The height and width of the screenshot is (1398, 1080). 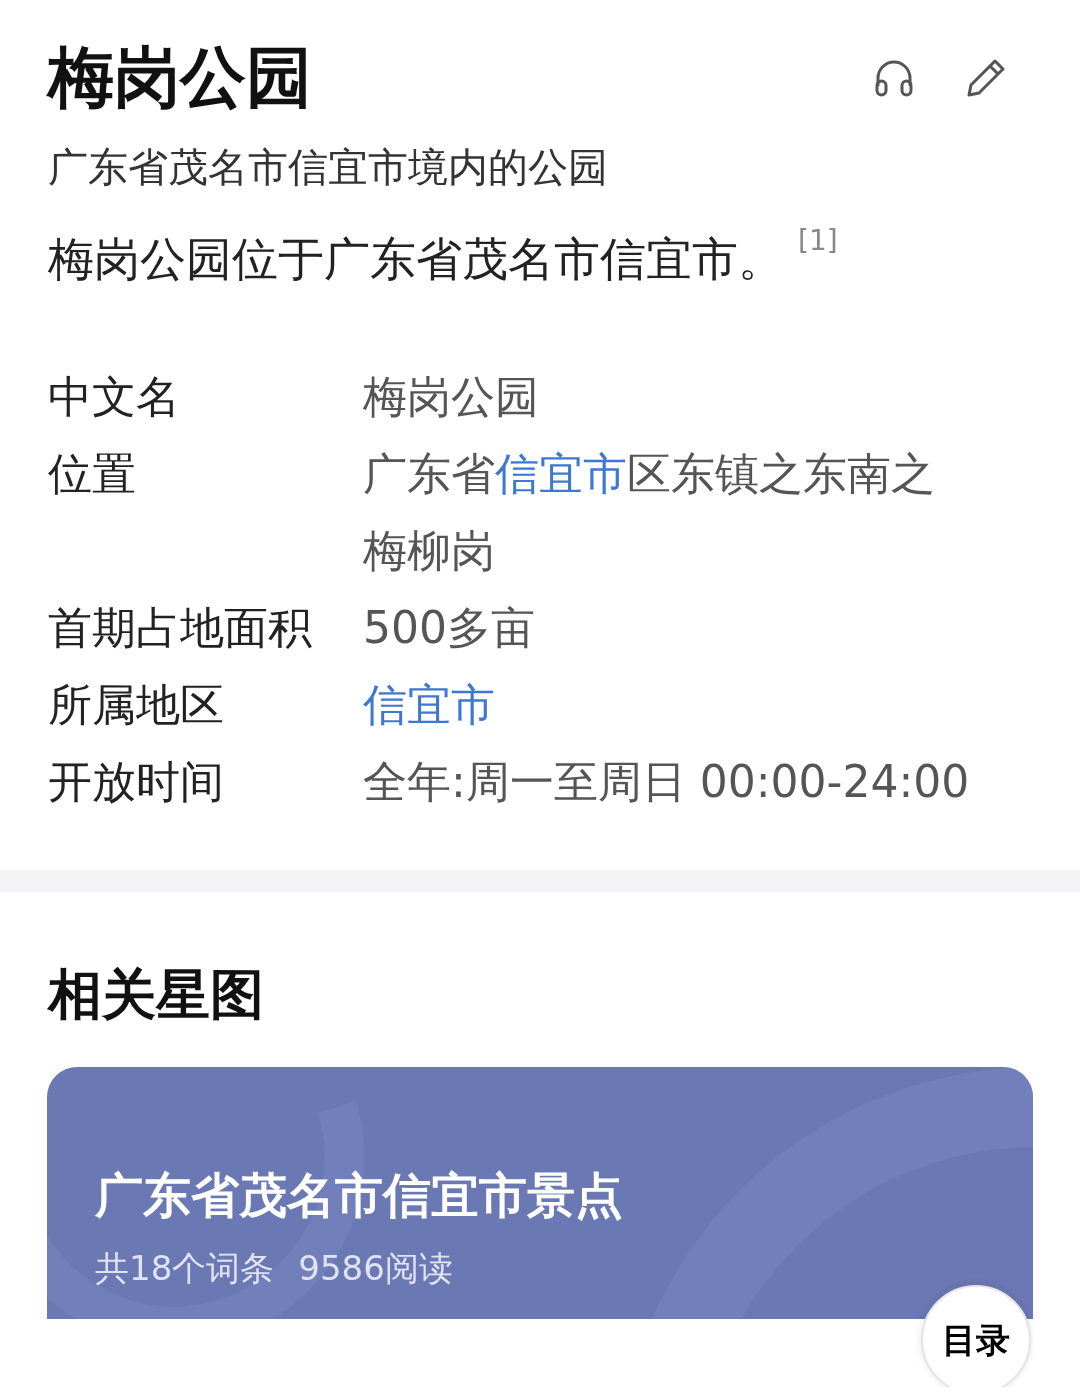 I want to click on page-title: 梅岗公园, so click(x=180, y=78).